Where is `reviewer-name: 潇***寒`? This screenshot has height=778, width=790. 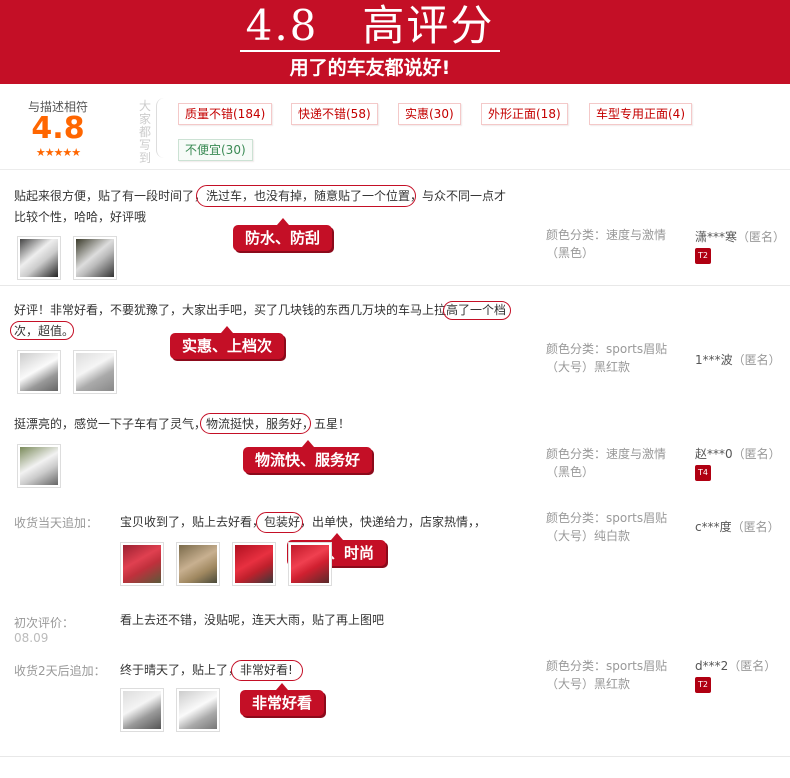
reviewer-name: 潇***寒 is located at coordinates (716, 237).